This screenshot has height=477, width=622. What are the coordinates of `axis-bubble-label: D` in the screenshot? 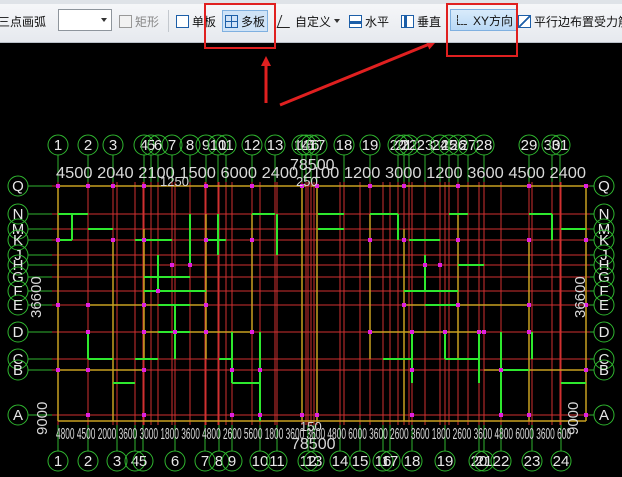 It's located at (18, 332).